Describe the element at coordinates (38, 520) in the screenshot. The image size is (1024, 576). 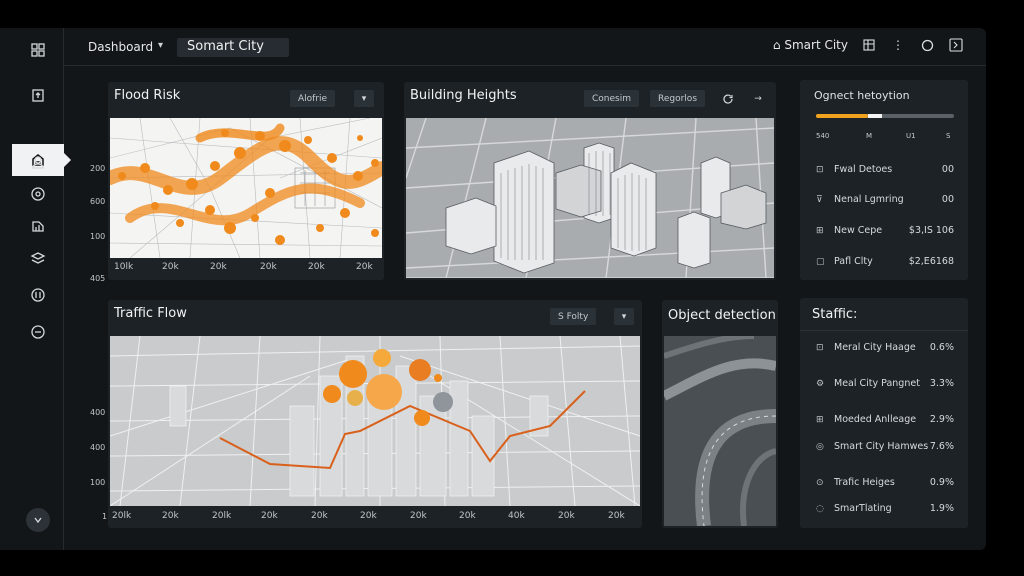
I see `chevron-down-icon` at that location.